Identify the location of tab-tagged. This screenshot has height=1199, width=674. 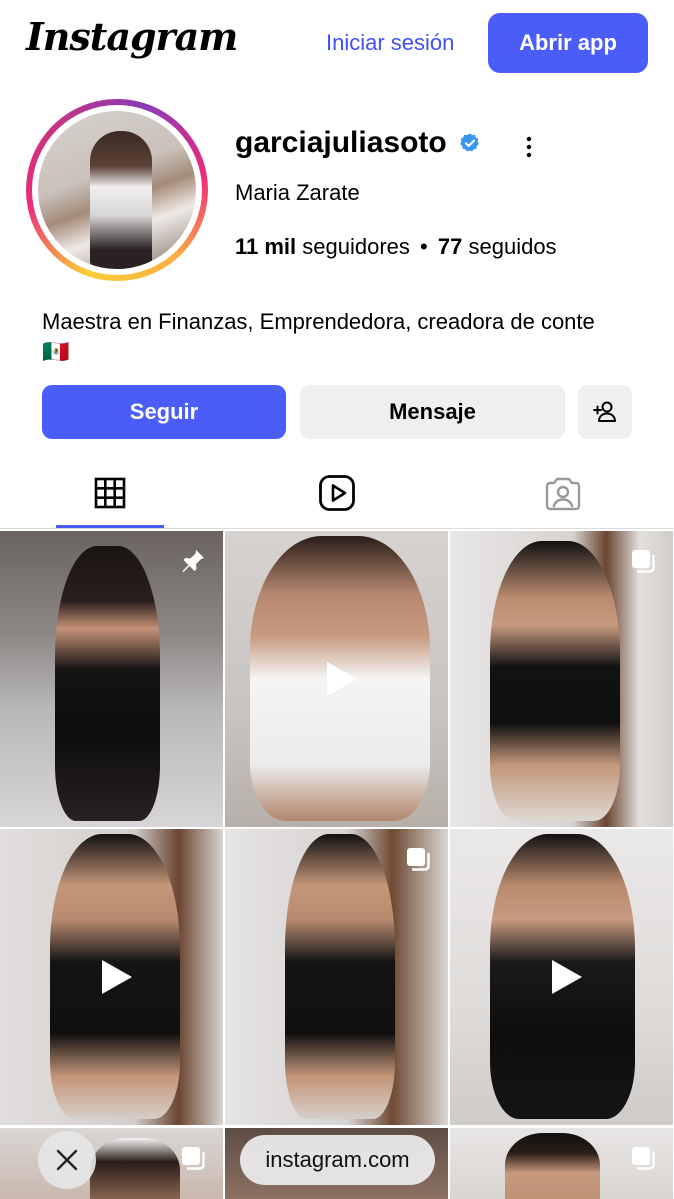
(563, 493).